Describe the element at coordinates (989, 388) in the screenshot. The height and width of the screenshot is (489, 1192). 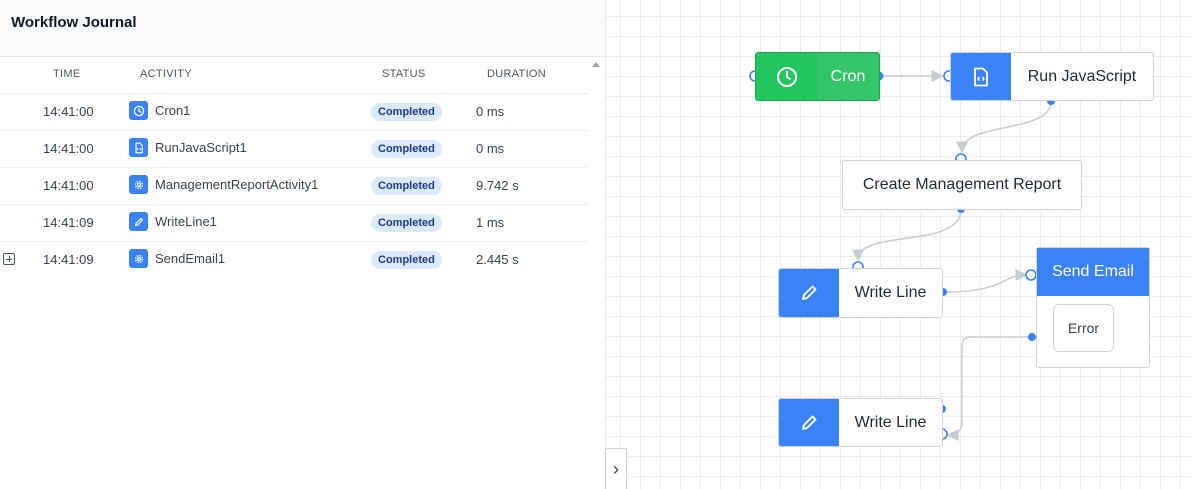
I see `connection-error-to-writeline2` at that location.